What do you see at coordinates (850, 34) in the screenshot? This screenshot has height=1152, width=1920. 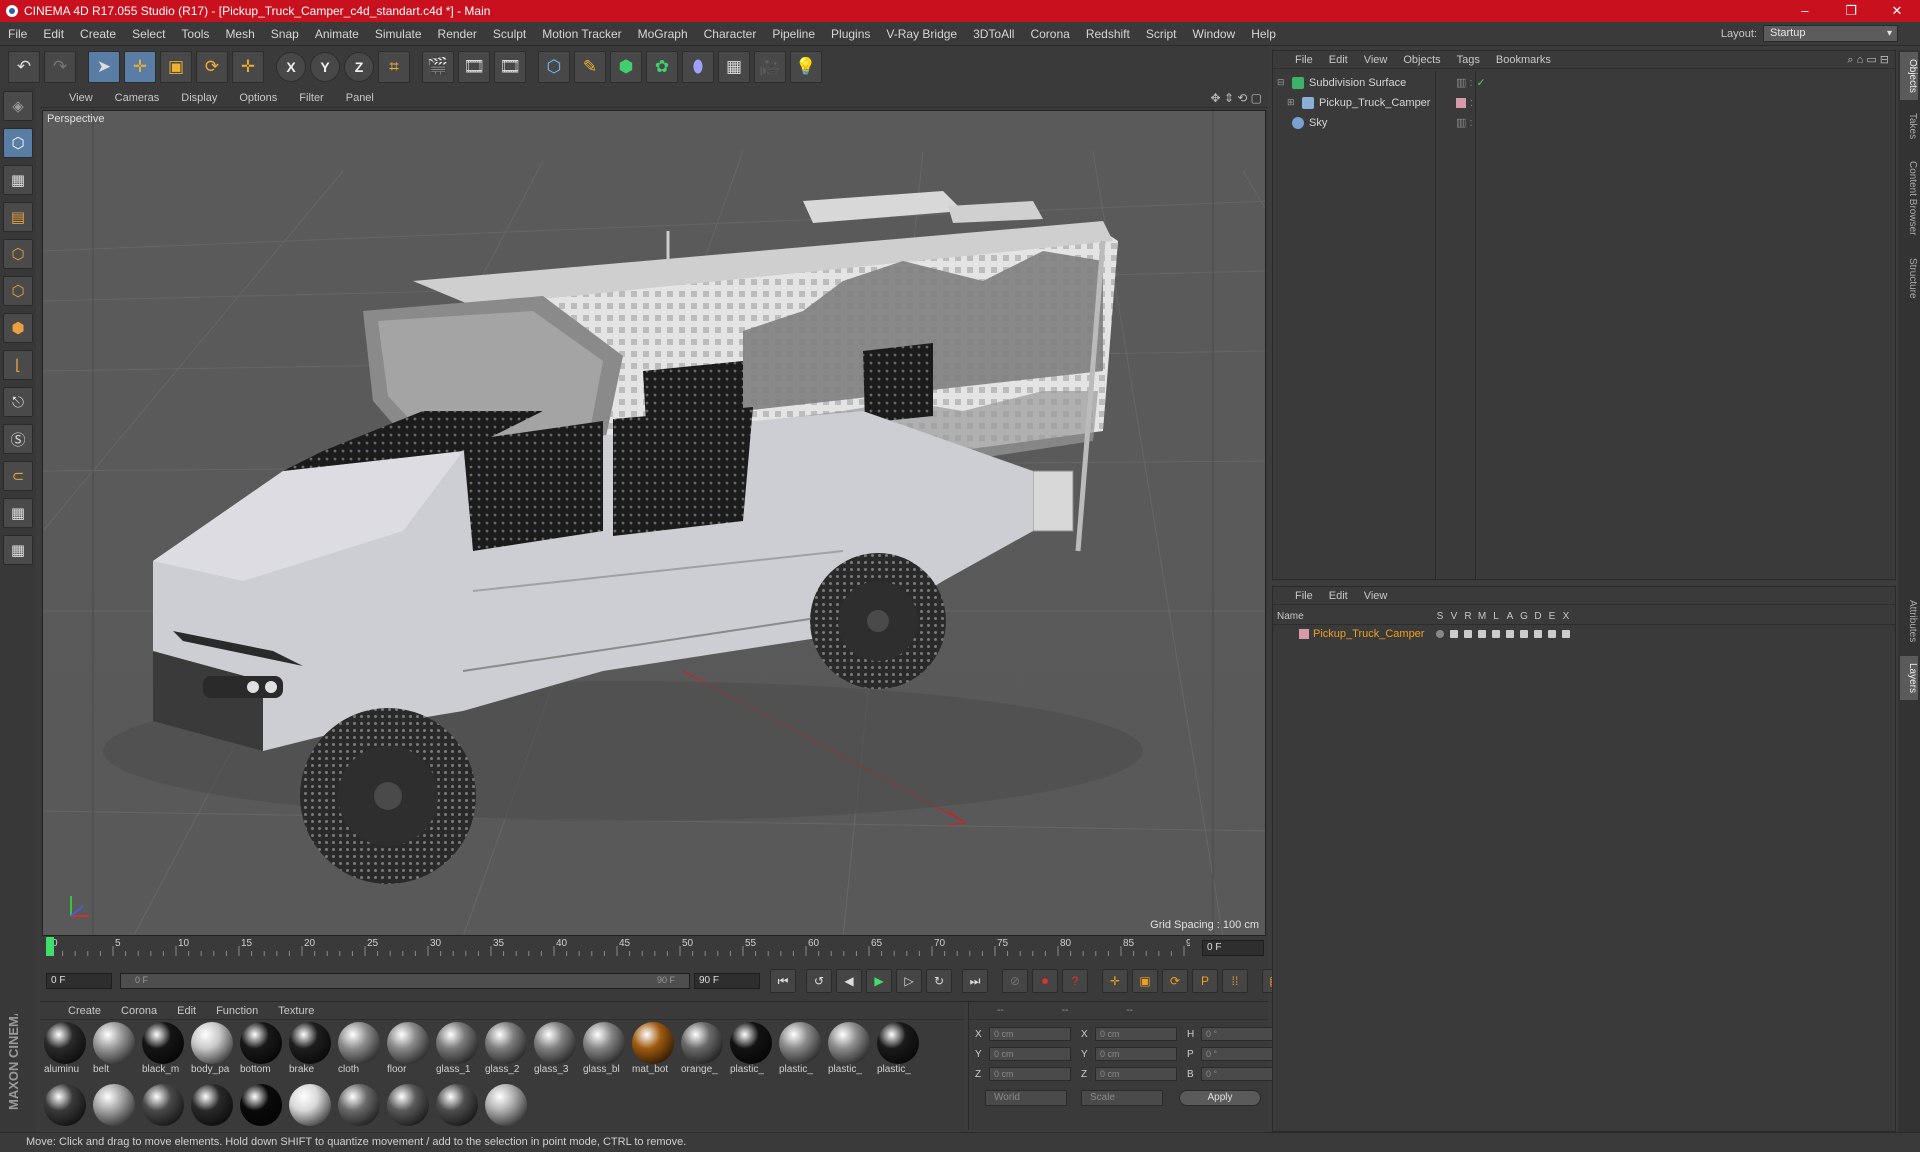 I see `menu-plugins: Plugins` at bounding box center [850, 34].